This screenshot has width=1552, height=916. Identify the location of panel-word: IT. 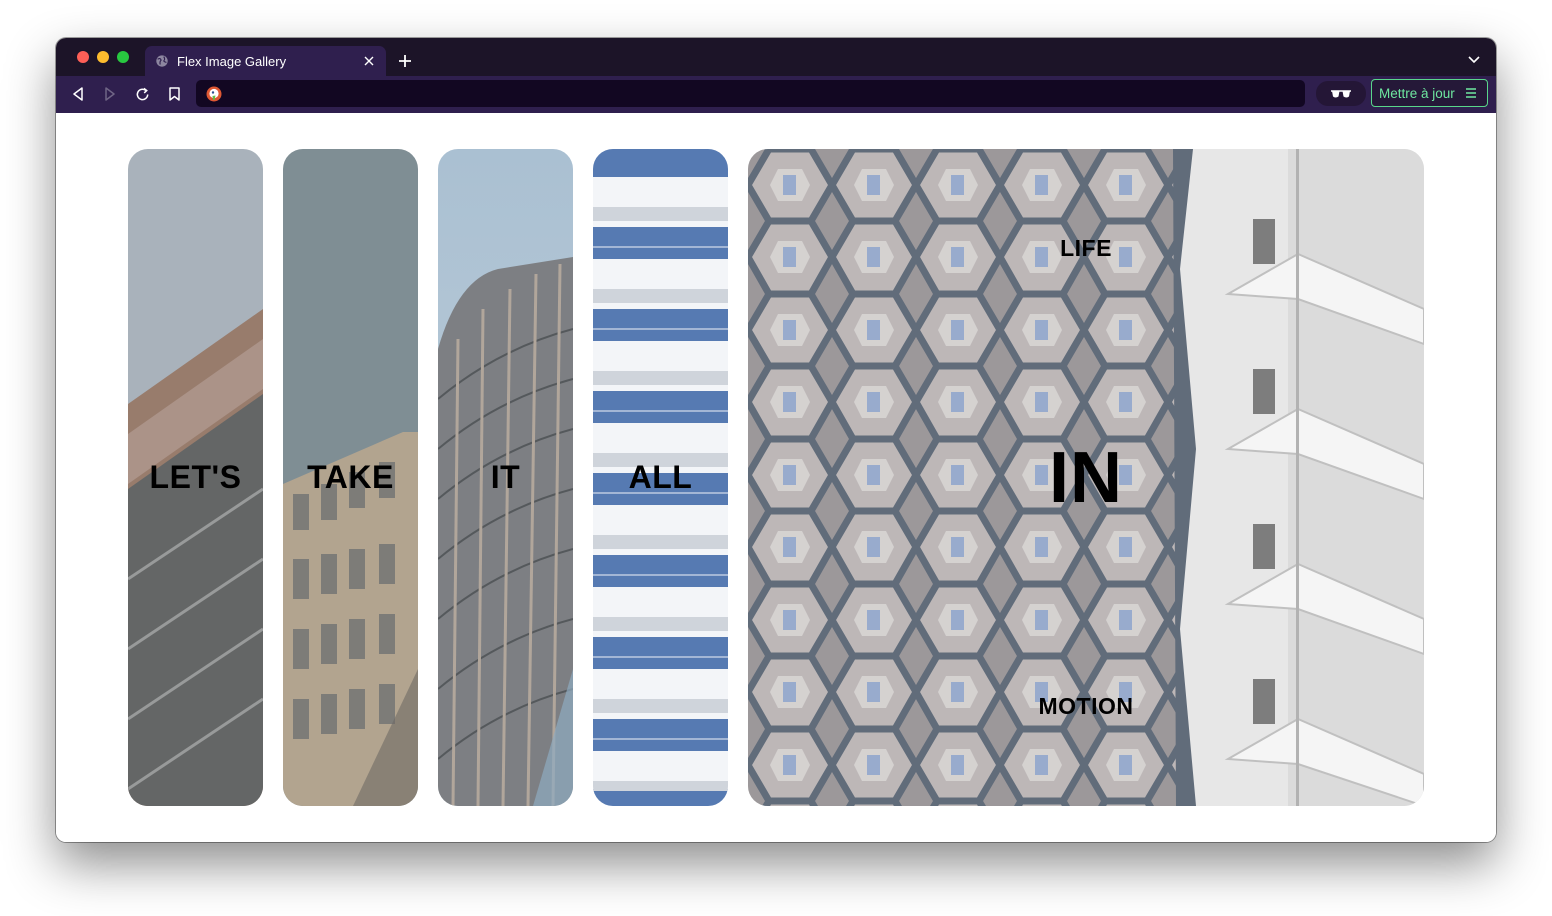
(505, 477).